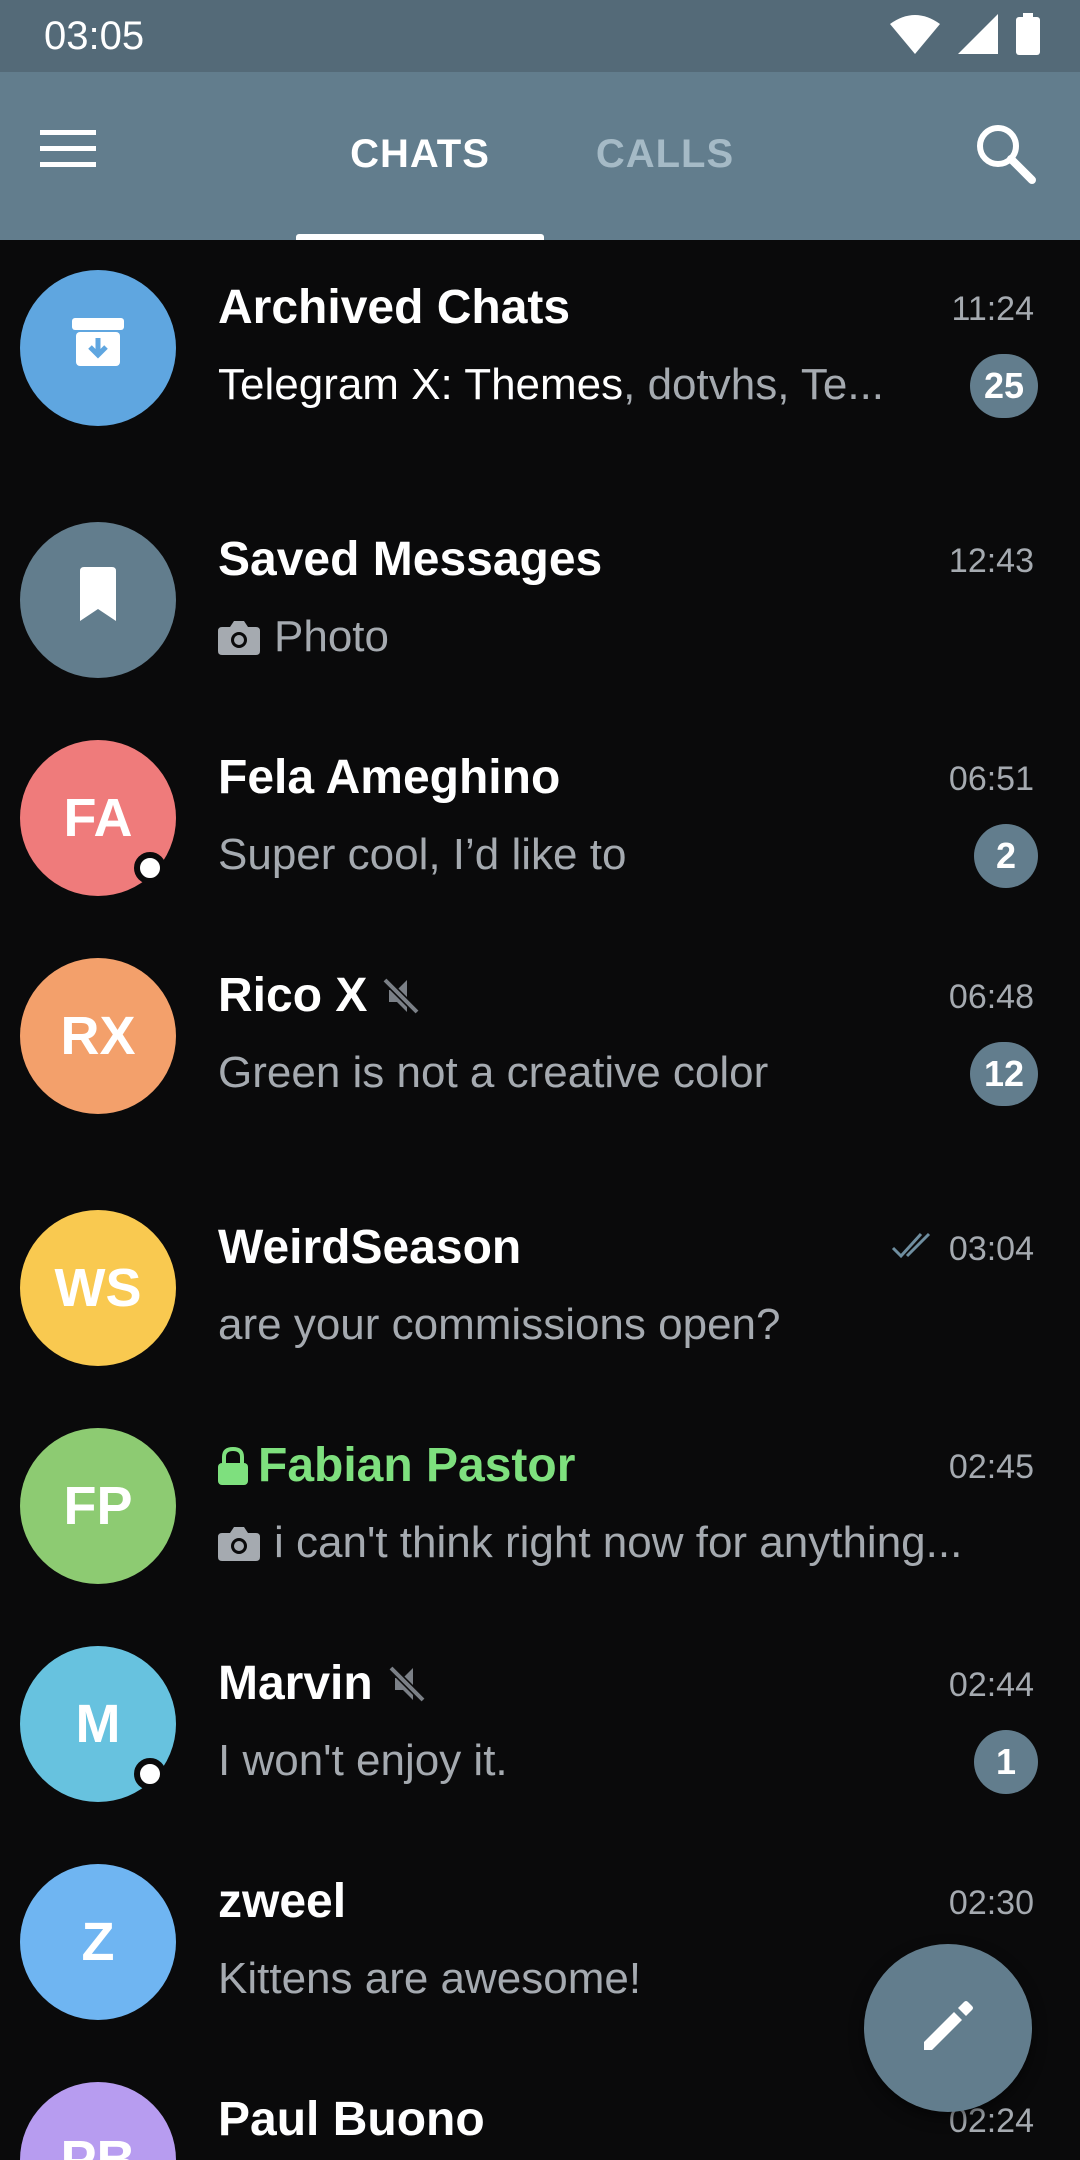 This screenshot has height=2160, width=1080. I want to click on app-bar: CHATS CALLS, so click(540, 156).